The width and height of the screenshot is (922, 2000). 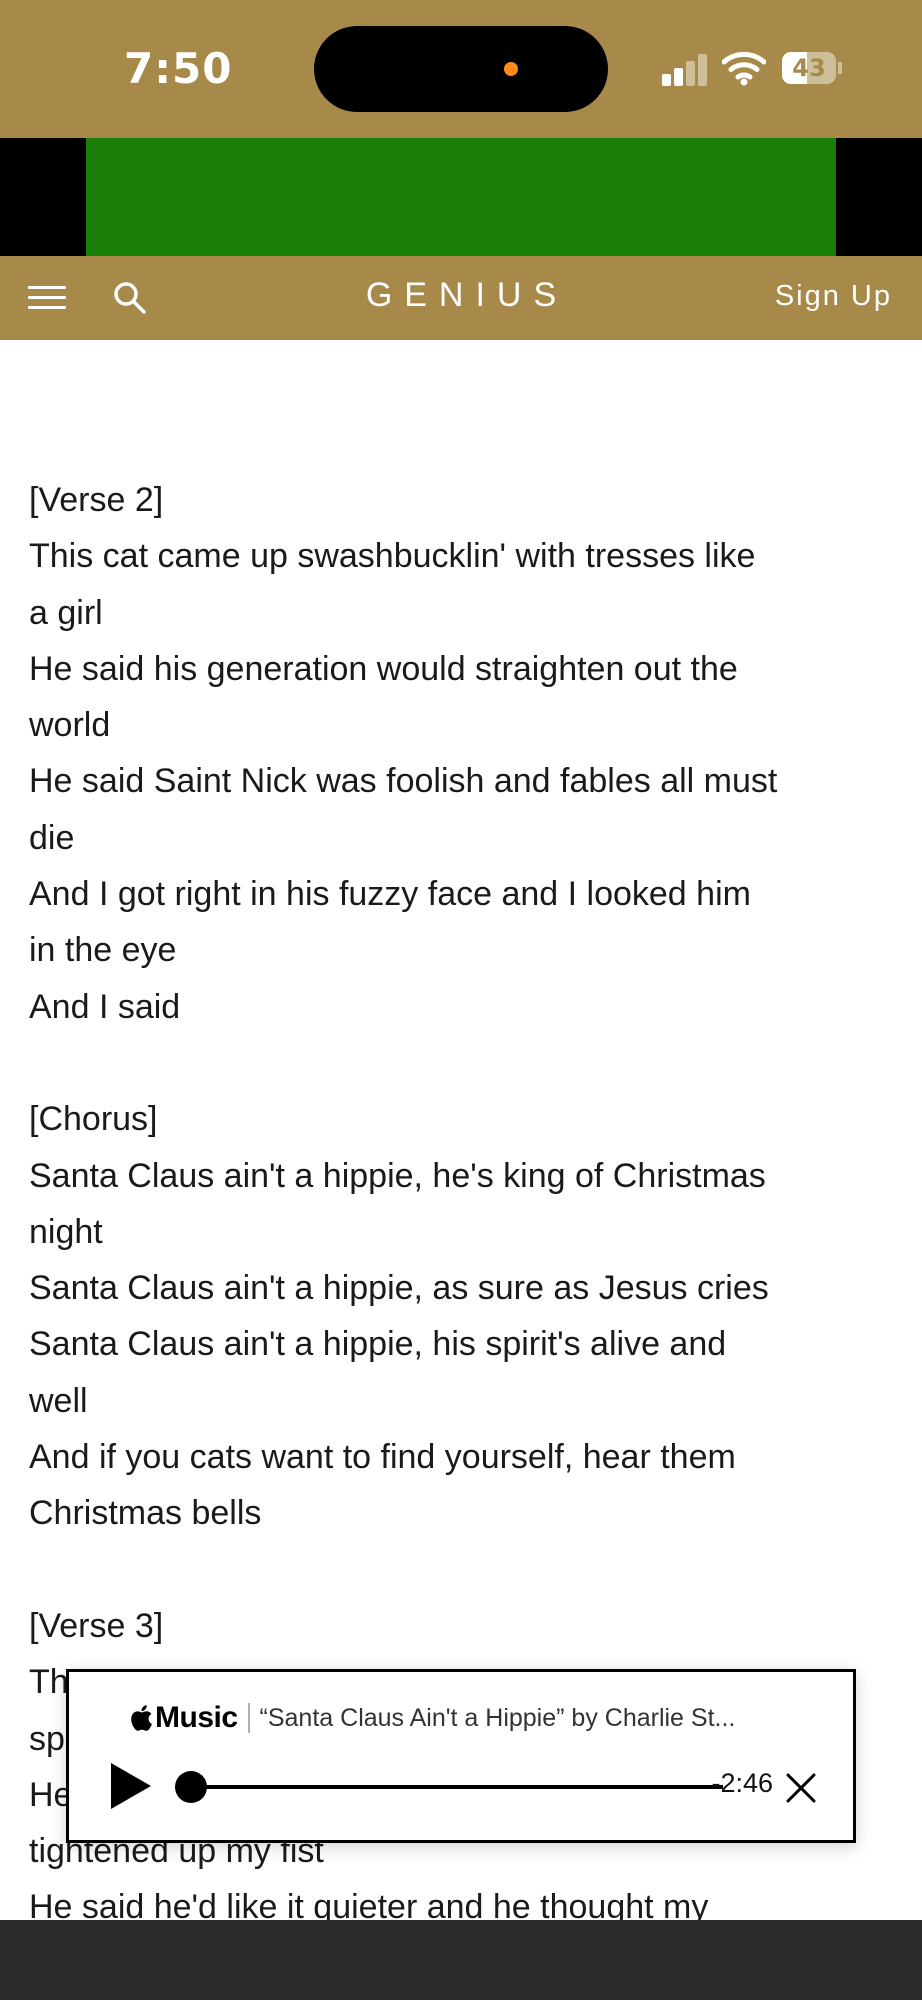 What do you see at coordinates (461, 1960) in the screenshot?
I see `bottom-toolbar` at bounding box center [461, 1960].